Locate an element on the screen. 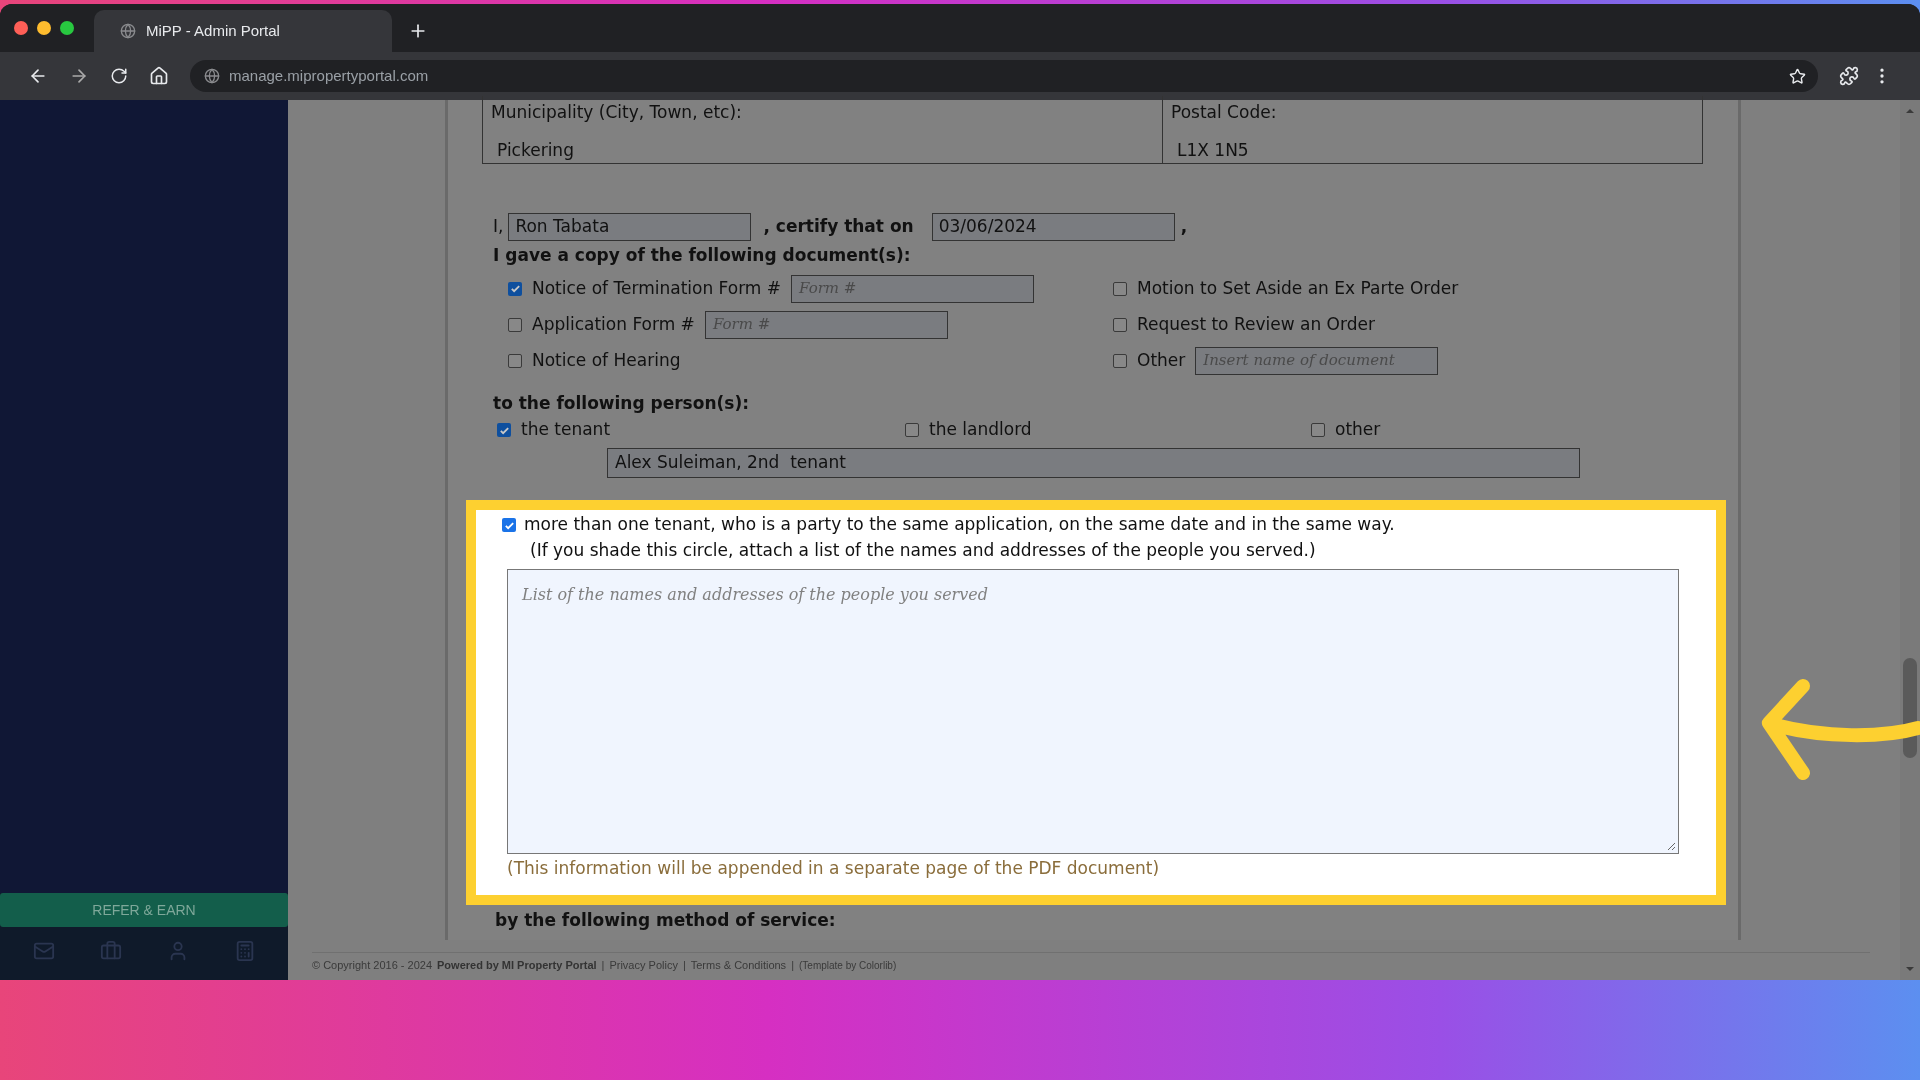 The height and width of the screenshot is (1080, 1920). scroll-up-icon is located at coordinates (1910, 111).